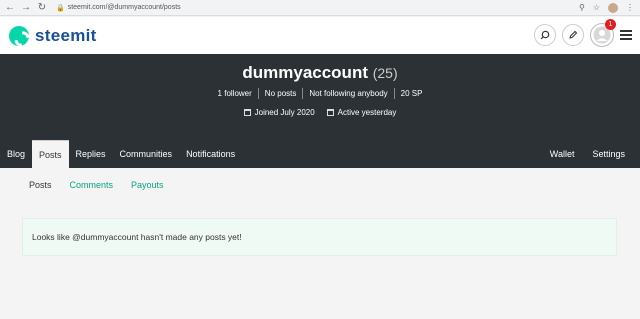 The width and height of the screenshot is (640, 319). What do you see at coordinates (26, 8) in the screenshot?
I see `forward-icon: →` at bounding box center [26, 8].